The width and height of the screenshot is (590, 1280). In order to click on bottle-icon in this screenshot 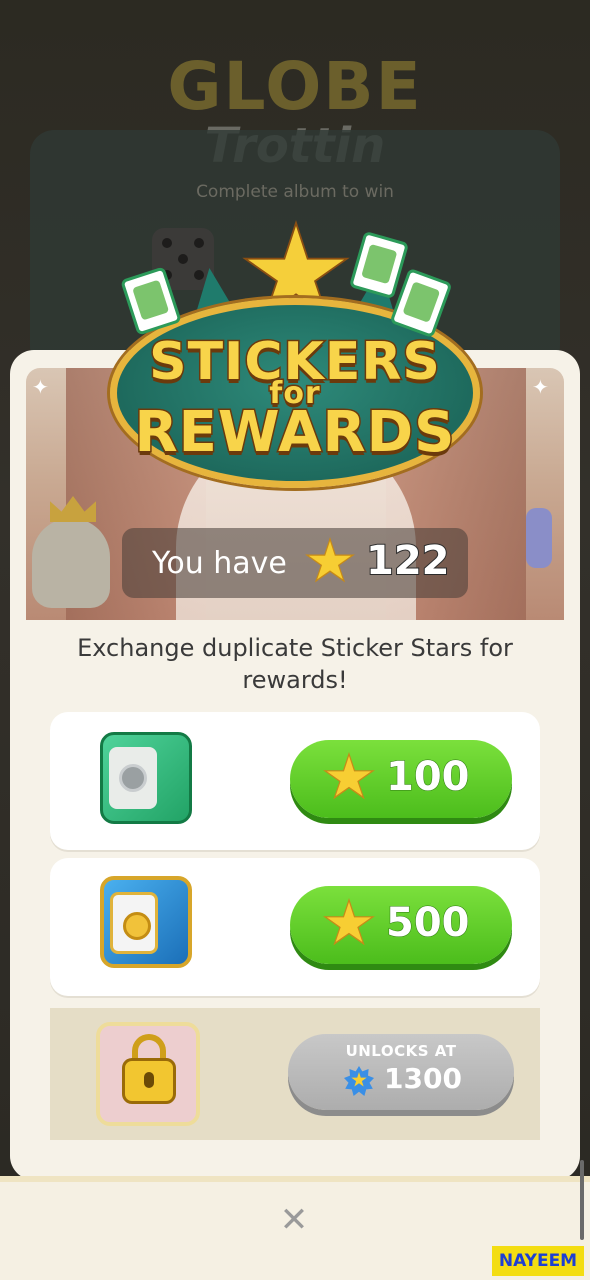, I will do `click(539, 538)`.